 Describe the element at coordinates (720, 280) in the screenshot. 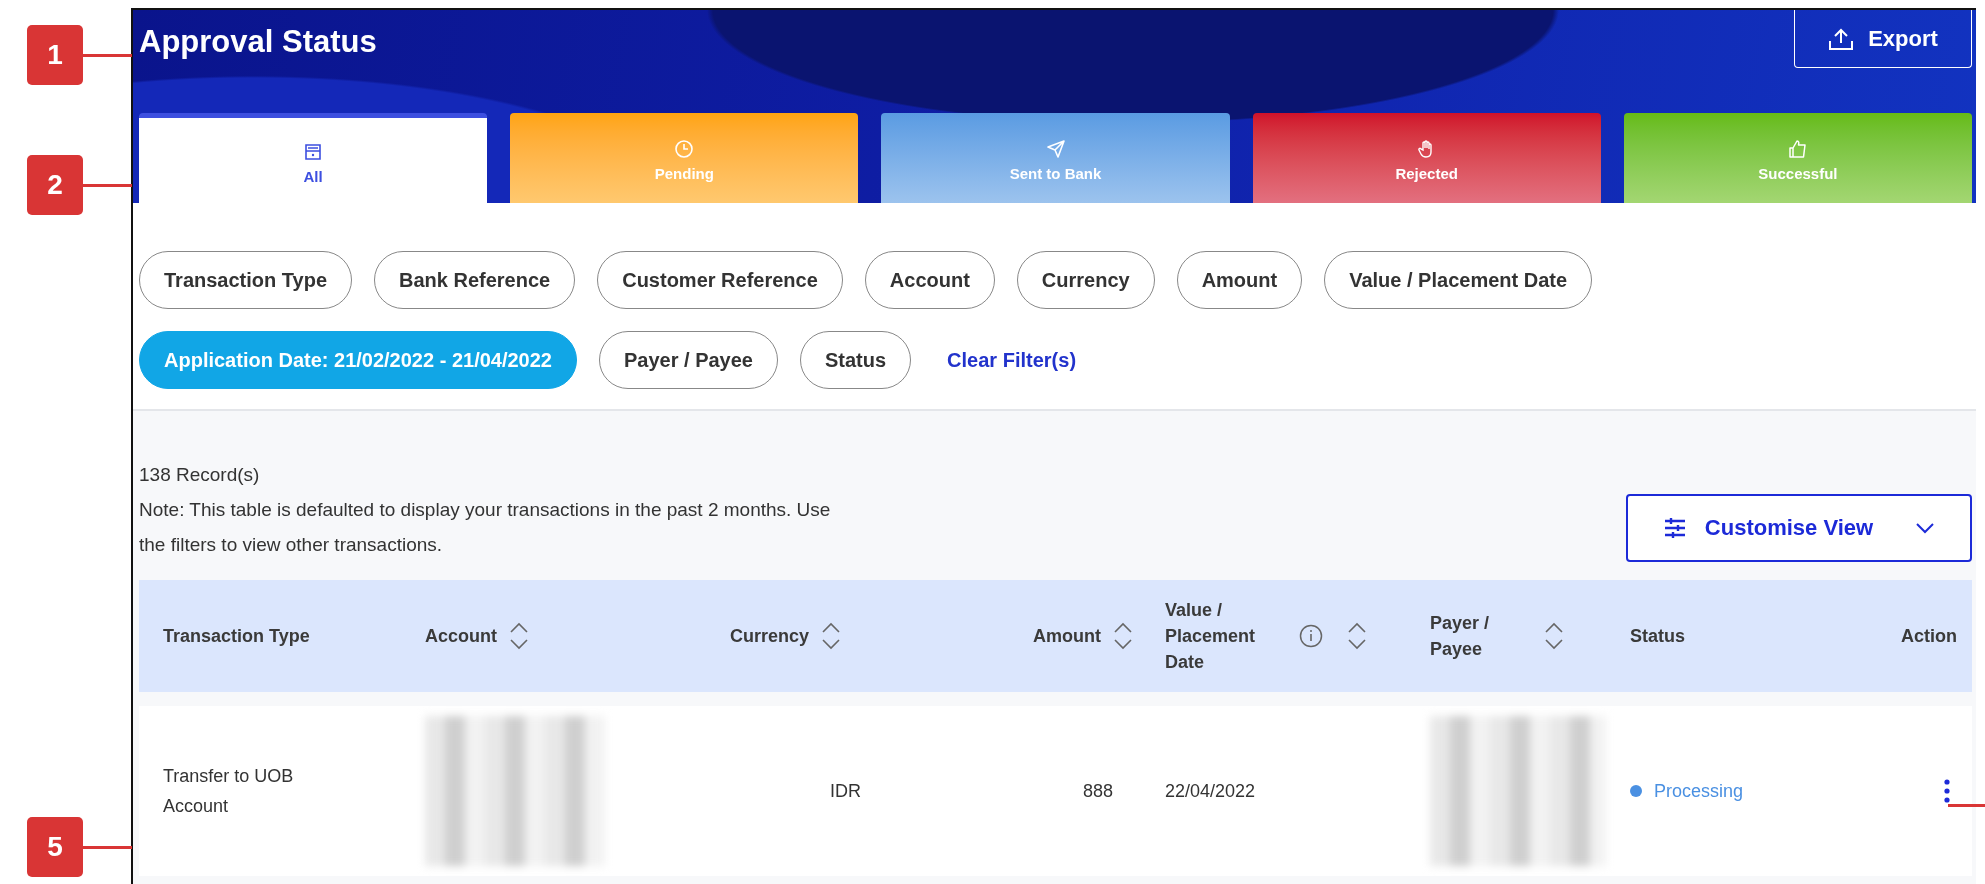

I see `filter-chip: Customer Reference` at that location.